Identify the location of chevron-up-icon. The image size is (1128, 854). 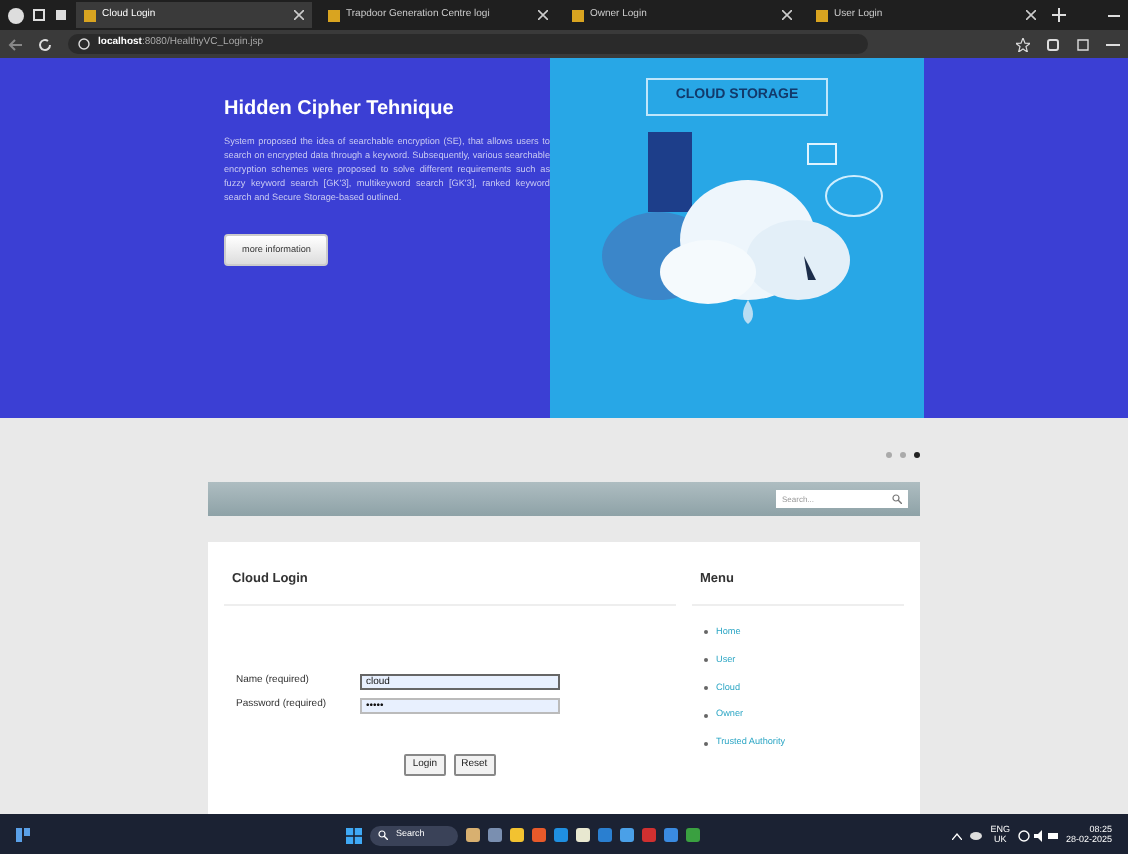
(957, 835).